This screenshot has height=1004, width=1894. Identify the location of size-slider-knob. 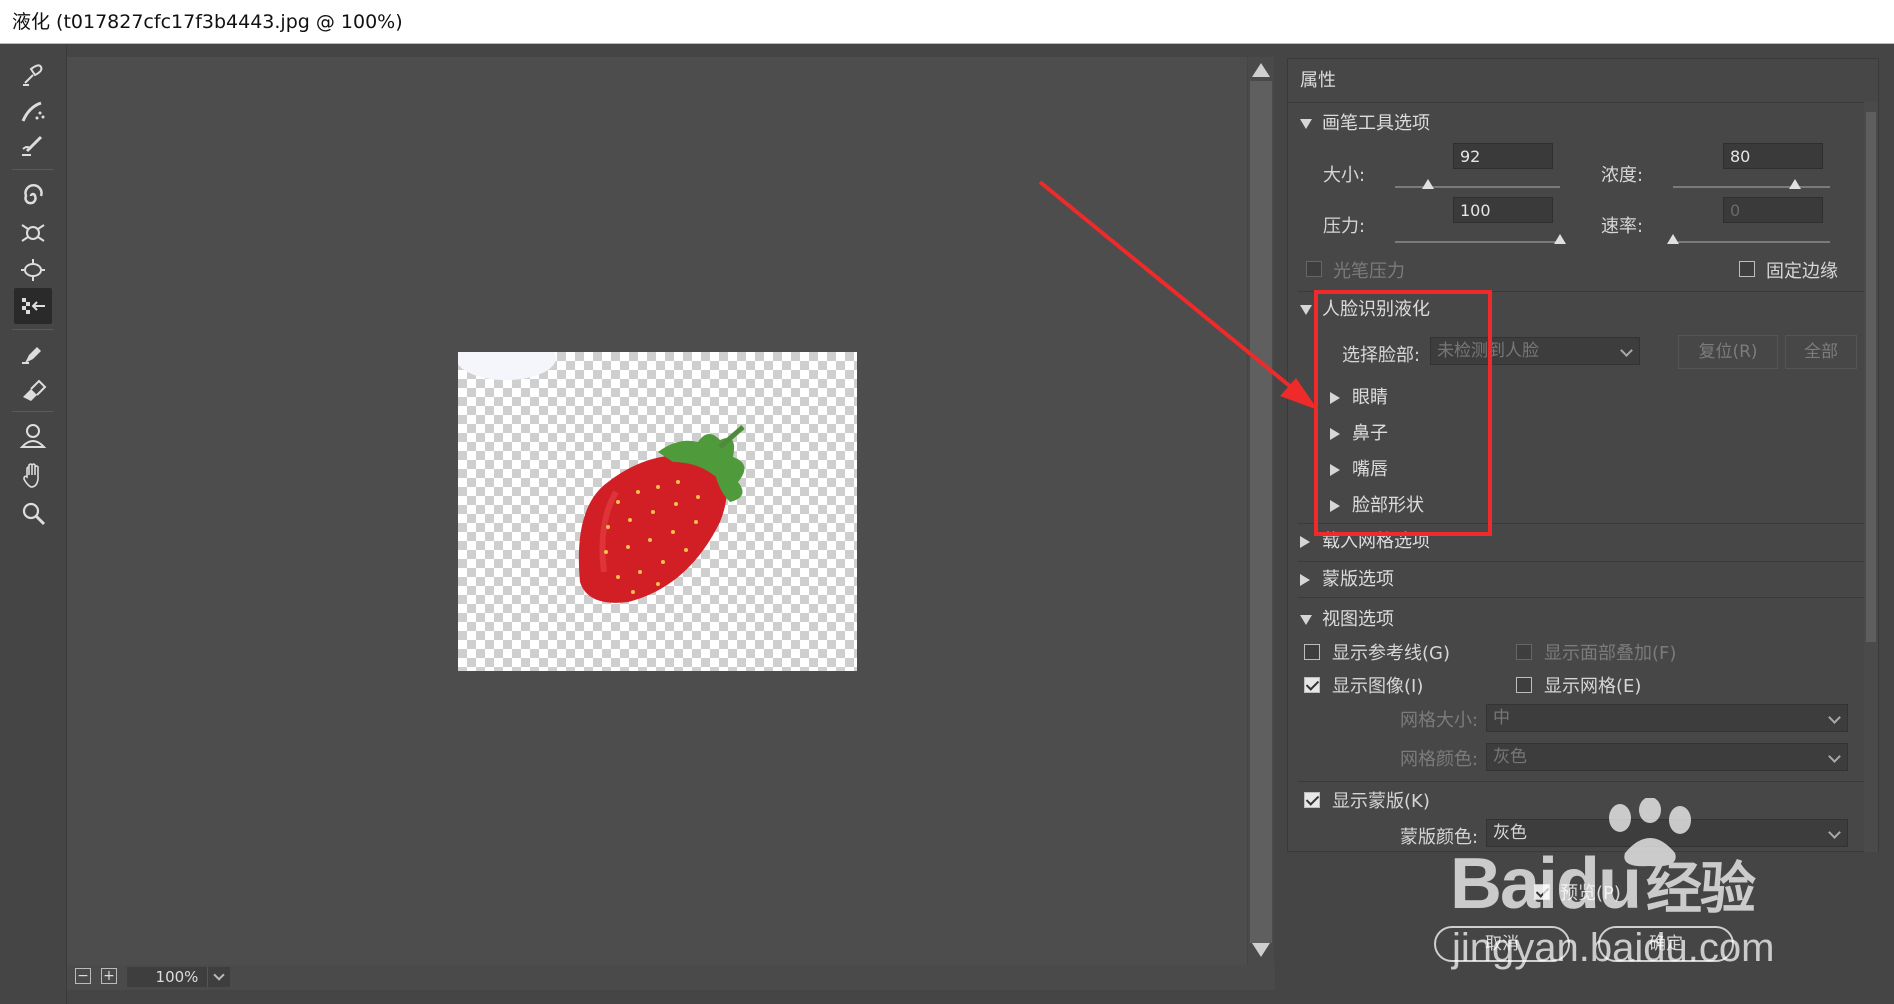
(1428, 184).